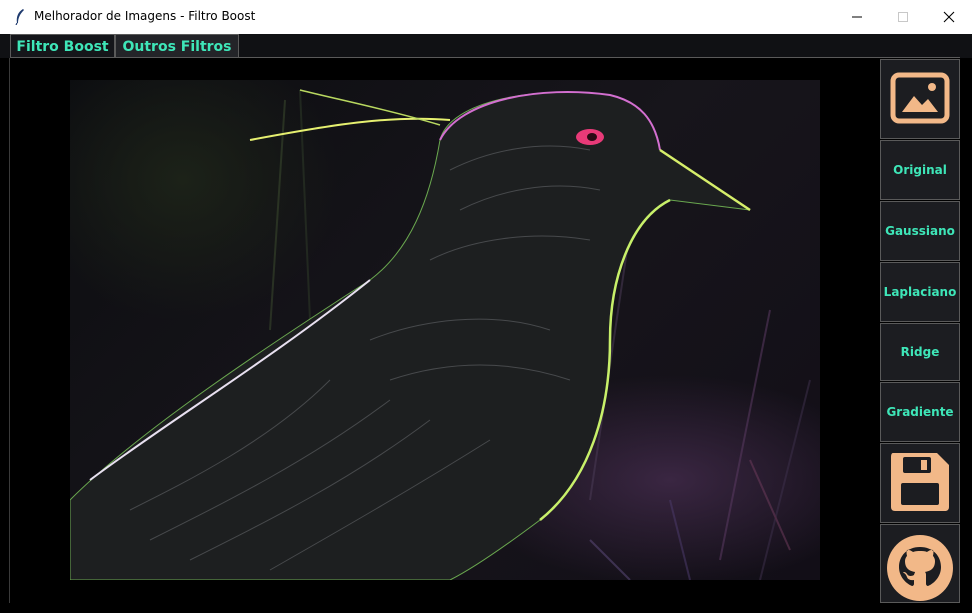  I want to click on tab-outros-filtros: Outros Filtros, so click(177, 46).